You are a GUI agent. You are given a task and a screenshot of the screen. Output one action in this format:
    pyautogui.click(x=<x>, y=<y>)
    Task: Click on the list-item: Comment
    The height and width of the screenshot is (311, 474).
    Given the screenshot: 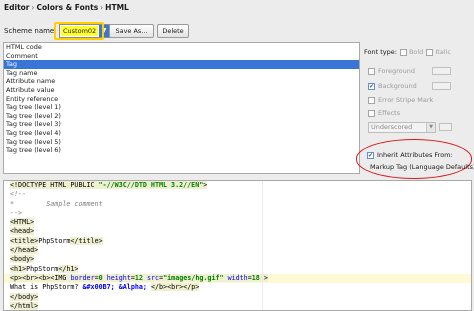 What is the action you would take?
    pyautogui.click(x=181, y=56)
    